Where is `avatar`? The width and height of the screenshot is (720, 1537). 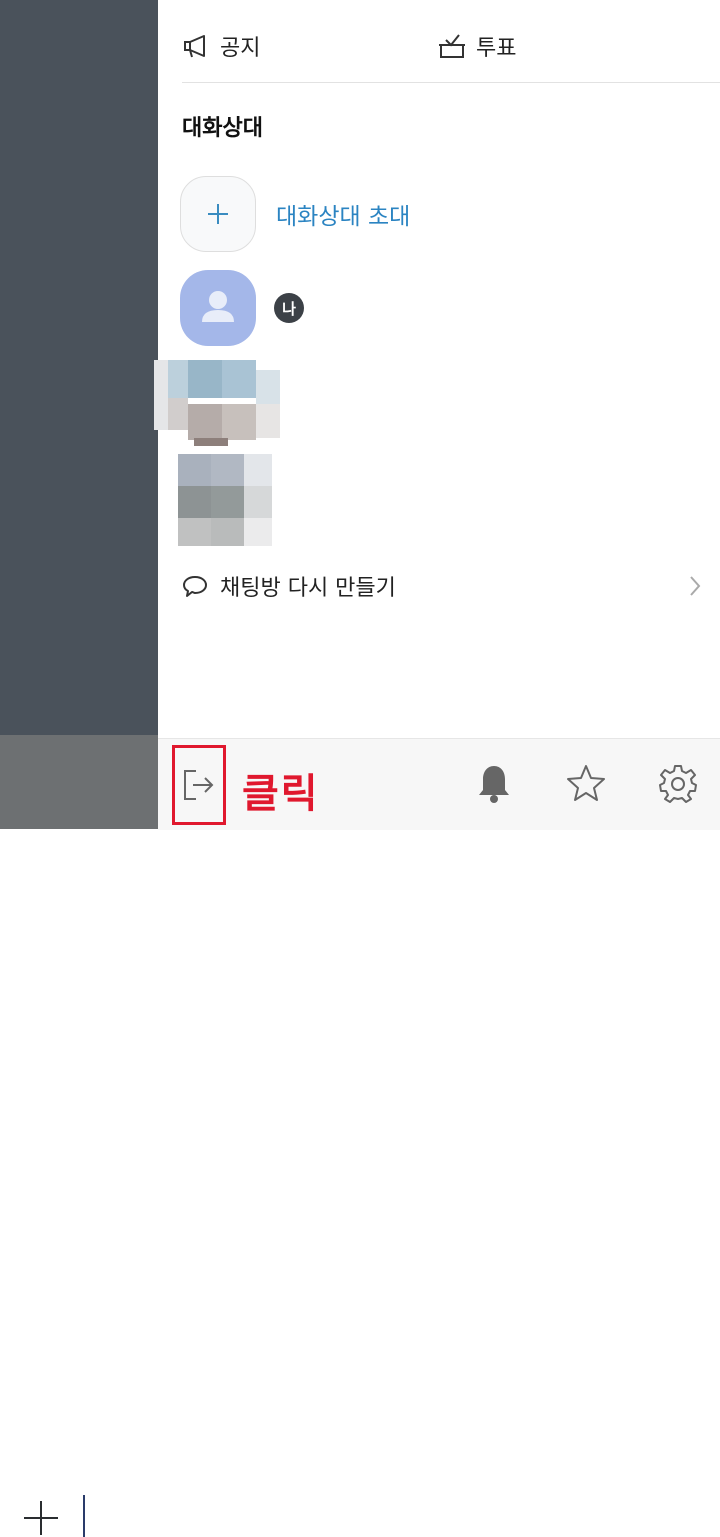 avatar is located at coordinates (218, 308).